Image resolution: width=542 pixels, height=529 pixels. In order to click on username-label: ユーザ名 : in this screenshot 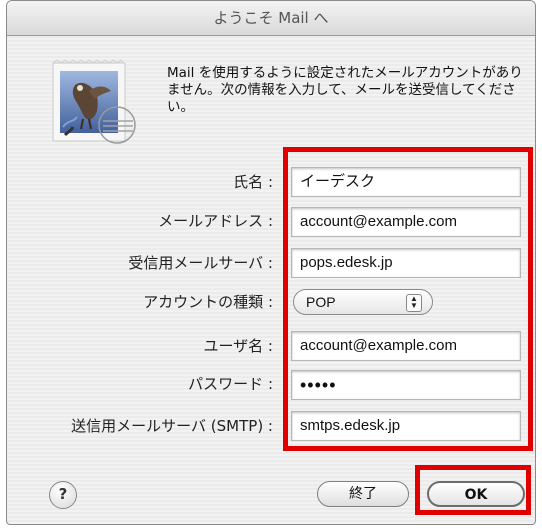, I will do `click(238, 346)`.